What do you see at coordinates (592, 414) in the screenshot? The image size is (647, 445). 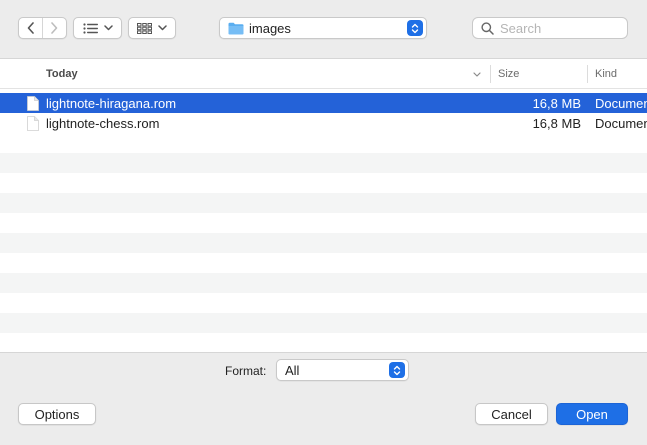 I see `open-button: Open` at bounding box center [592, 414].